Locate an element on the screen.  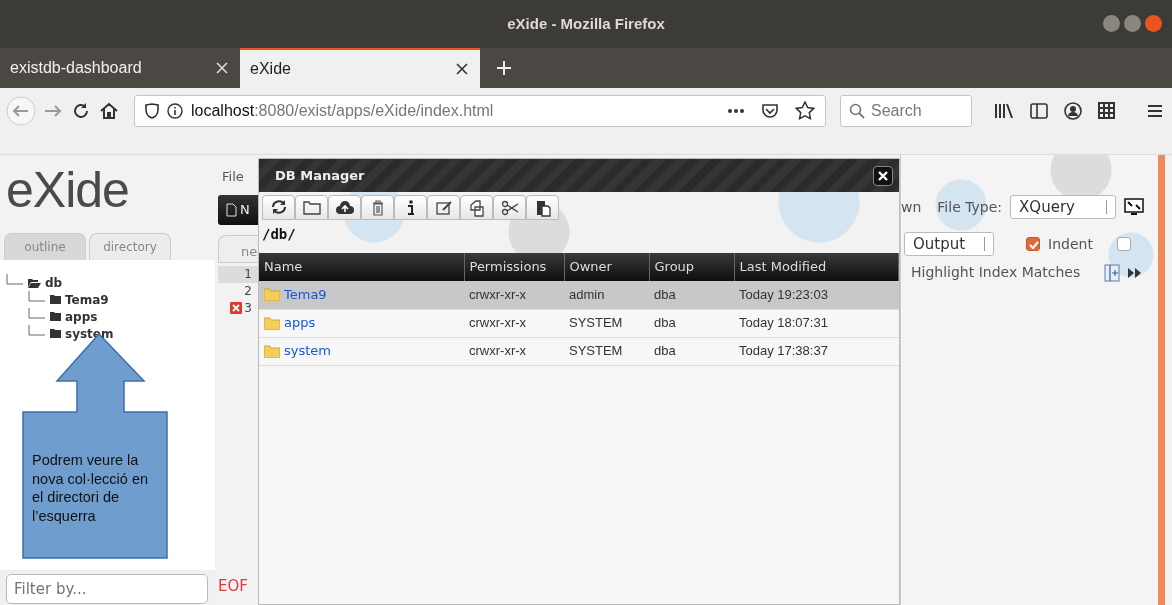
browser-tab: eXide is located at coordinates (360, 68).